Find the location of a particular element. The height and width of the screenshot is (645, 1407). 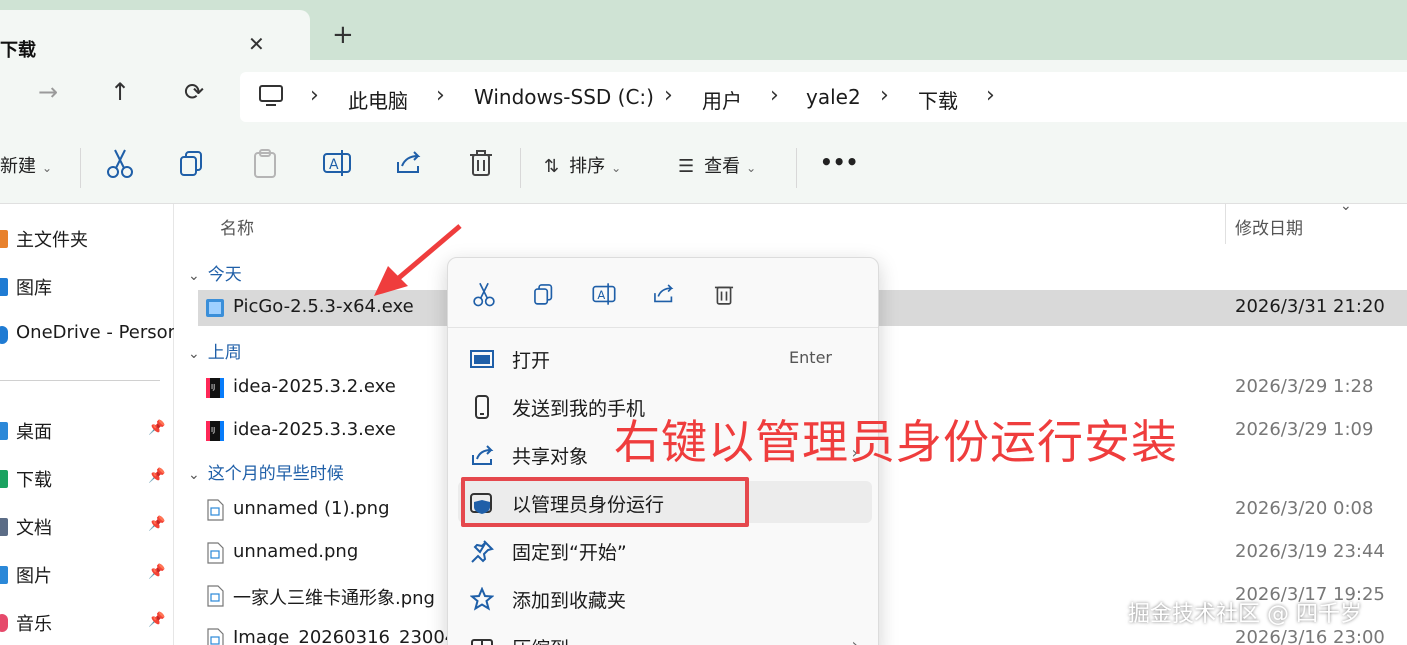

sidebar-item-label: 文档 is located at coordinates (34, 528).